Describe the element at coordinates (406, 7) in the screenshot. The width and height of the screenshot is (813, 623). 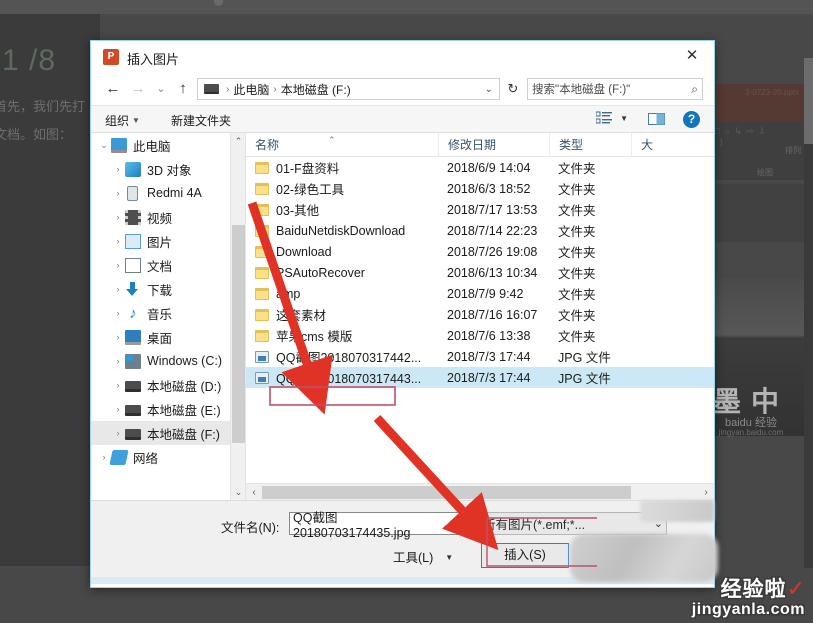
I see `background-topbar` at that location.